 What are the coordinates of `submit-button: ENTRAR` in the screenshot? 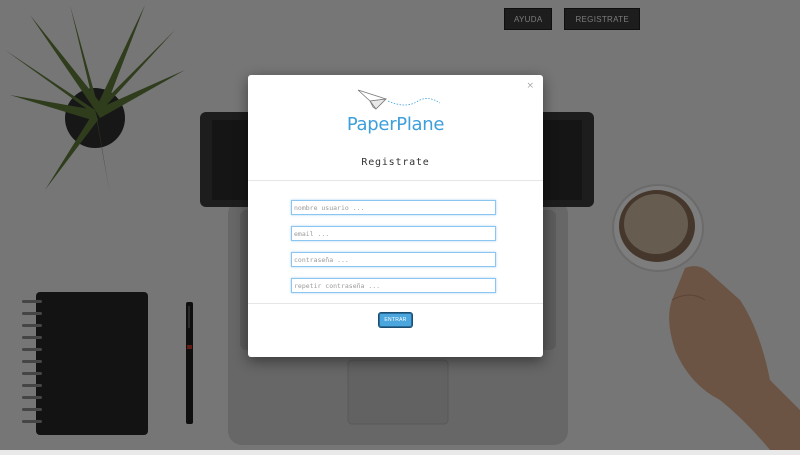 It's located at (395, 320).